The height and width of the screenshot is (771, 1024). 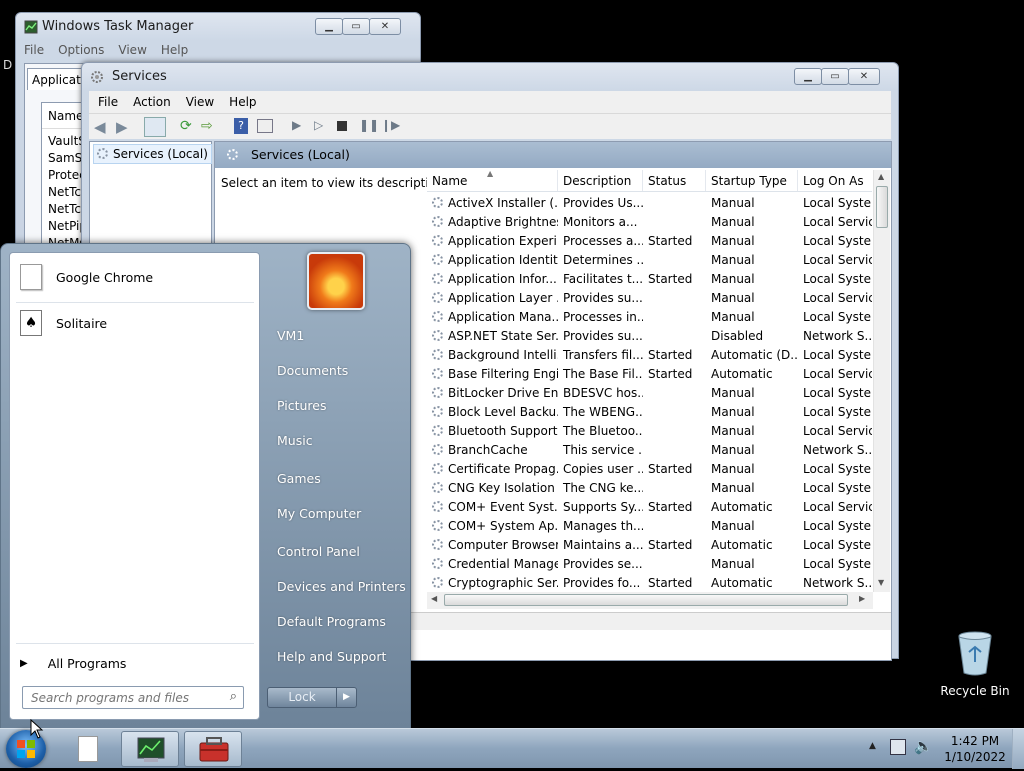 I want to click on horizontal-scrollbar: ◀ ▶, so click(x=650, y=600).